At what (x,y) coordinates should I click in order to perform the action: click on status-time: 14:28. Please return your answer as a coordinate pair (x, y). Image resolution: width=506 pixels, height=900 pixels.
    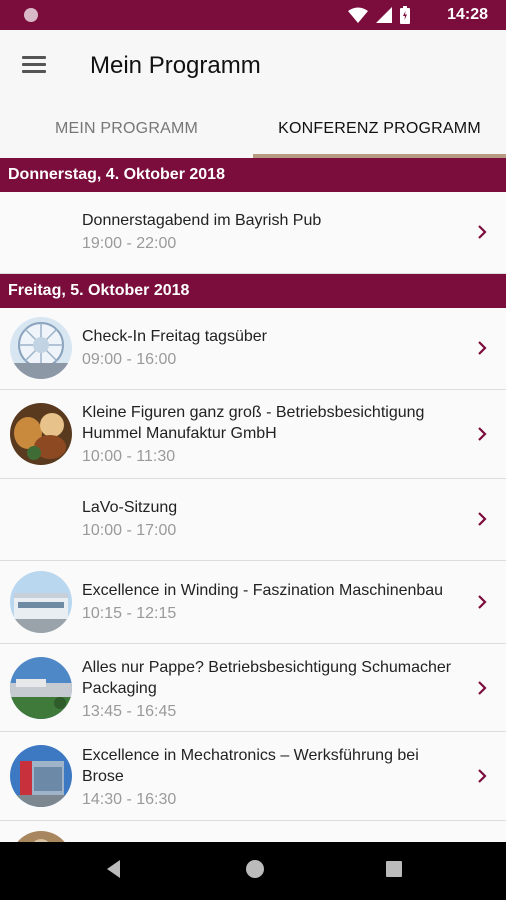
    Looking at the image, I should click on (467, 14).